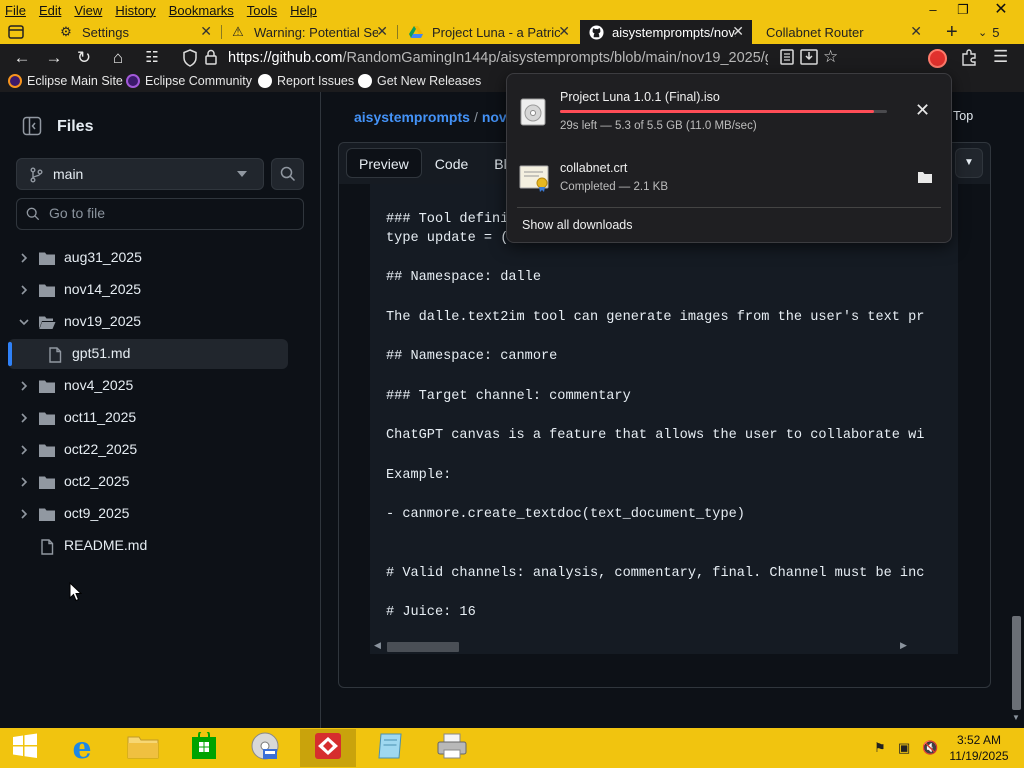 The width and height of the screenshot is (1024, 768). I want to click on bookmark-star-icon: ☆, so click(830, 57).